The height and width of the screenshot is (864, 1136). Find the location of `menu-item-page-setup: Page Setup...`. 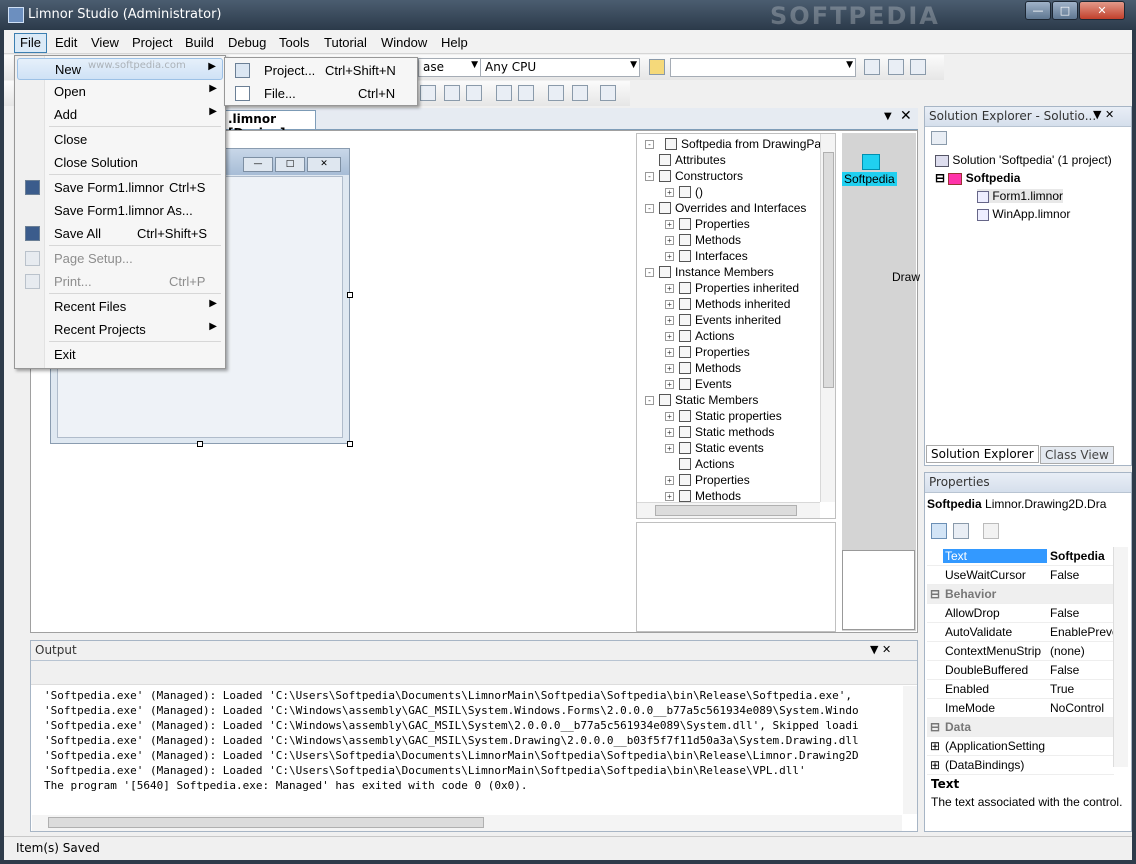

menu-item-page-setup: Page Setup... is located at coordinates (120, 259).